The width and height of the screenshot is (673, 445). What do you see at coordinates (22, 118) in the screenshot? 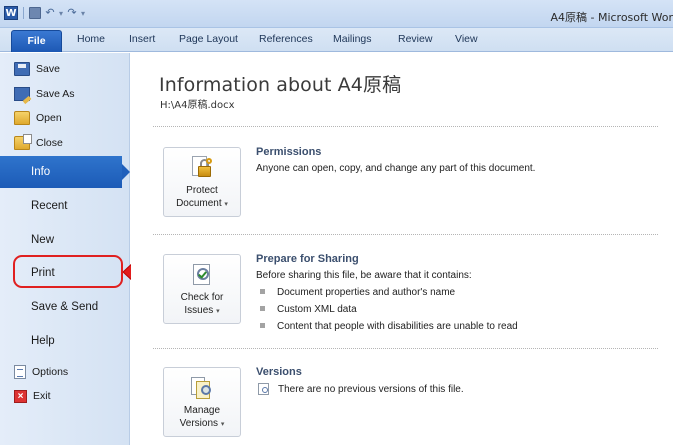
I see `open-folder-icon` at bounding box center [22, 118].